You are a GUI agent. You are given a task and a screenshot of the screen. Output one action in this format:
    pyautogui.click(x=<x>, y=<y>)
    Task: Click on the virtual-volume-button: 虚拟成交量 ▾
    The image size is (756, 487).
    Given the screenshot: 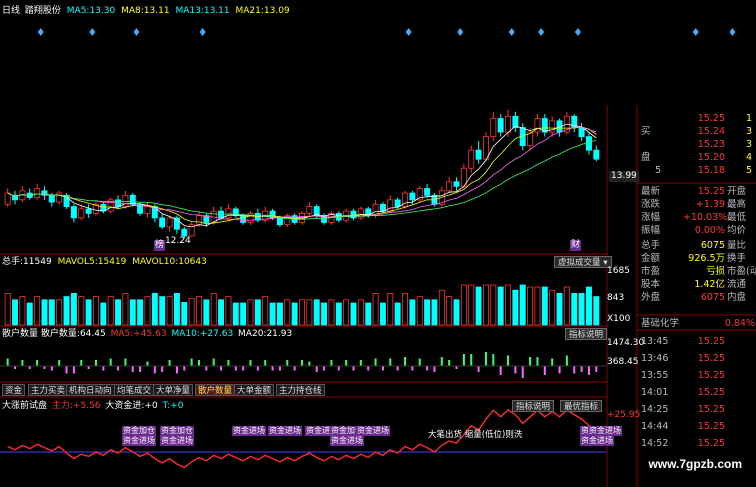 What is the action you would take?
    pyautogui.click(x=583, y=262)
    